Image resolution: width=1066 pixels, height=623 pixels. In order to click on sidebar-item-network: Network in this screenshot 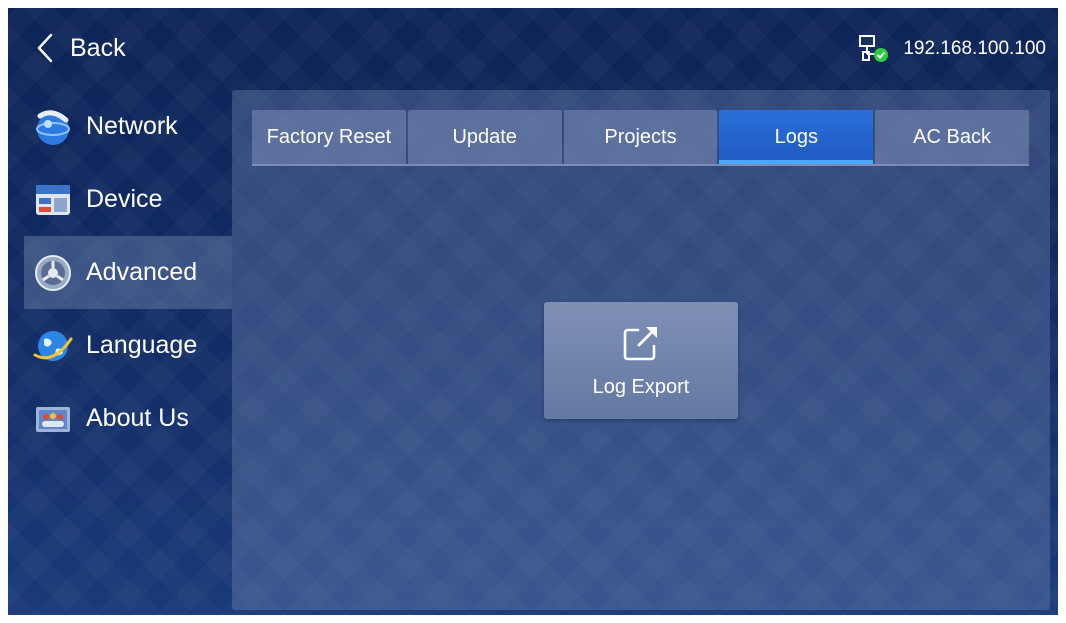, I will do `click(128, 126)`.